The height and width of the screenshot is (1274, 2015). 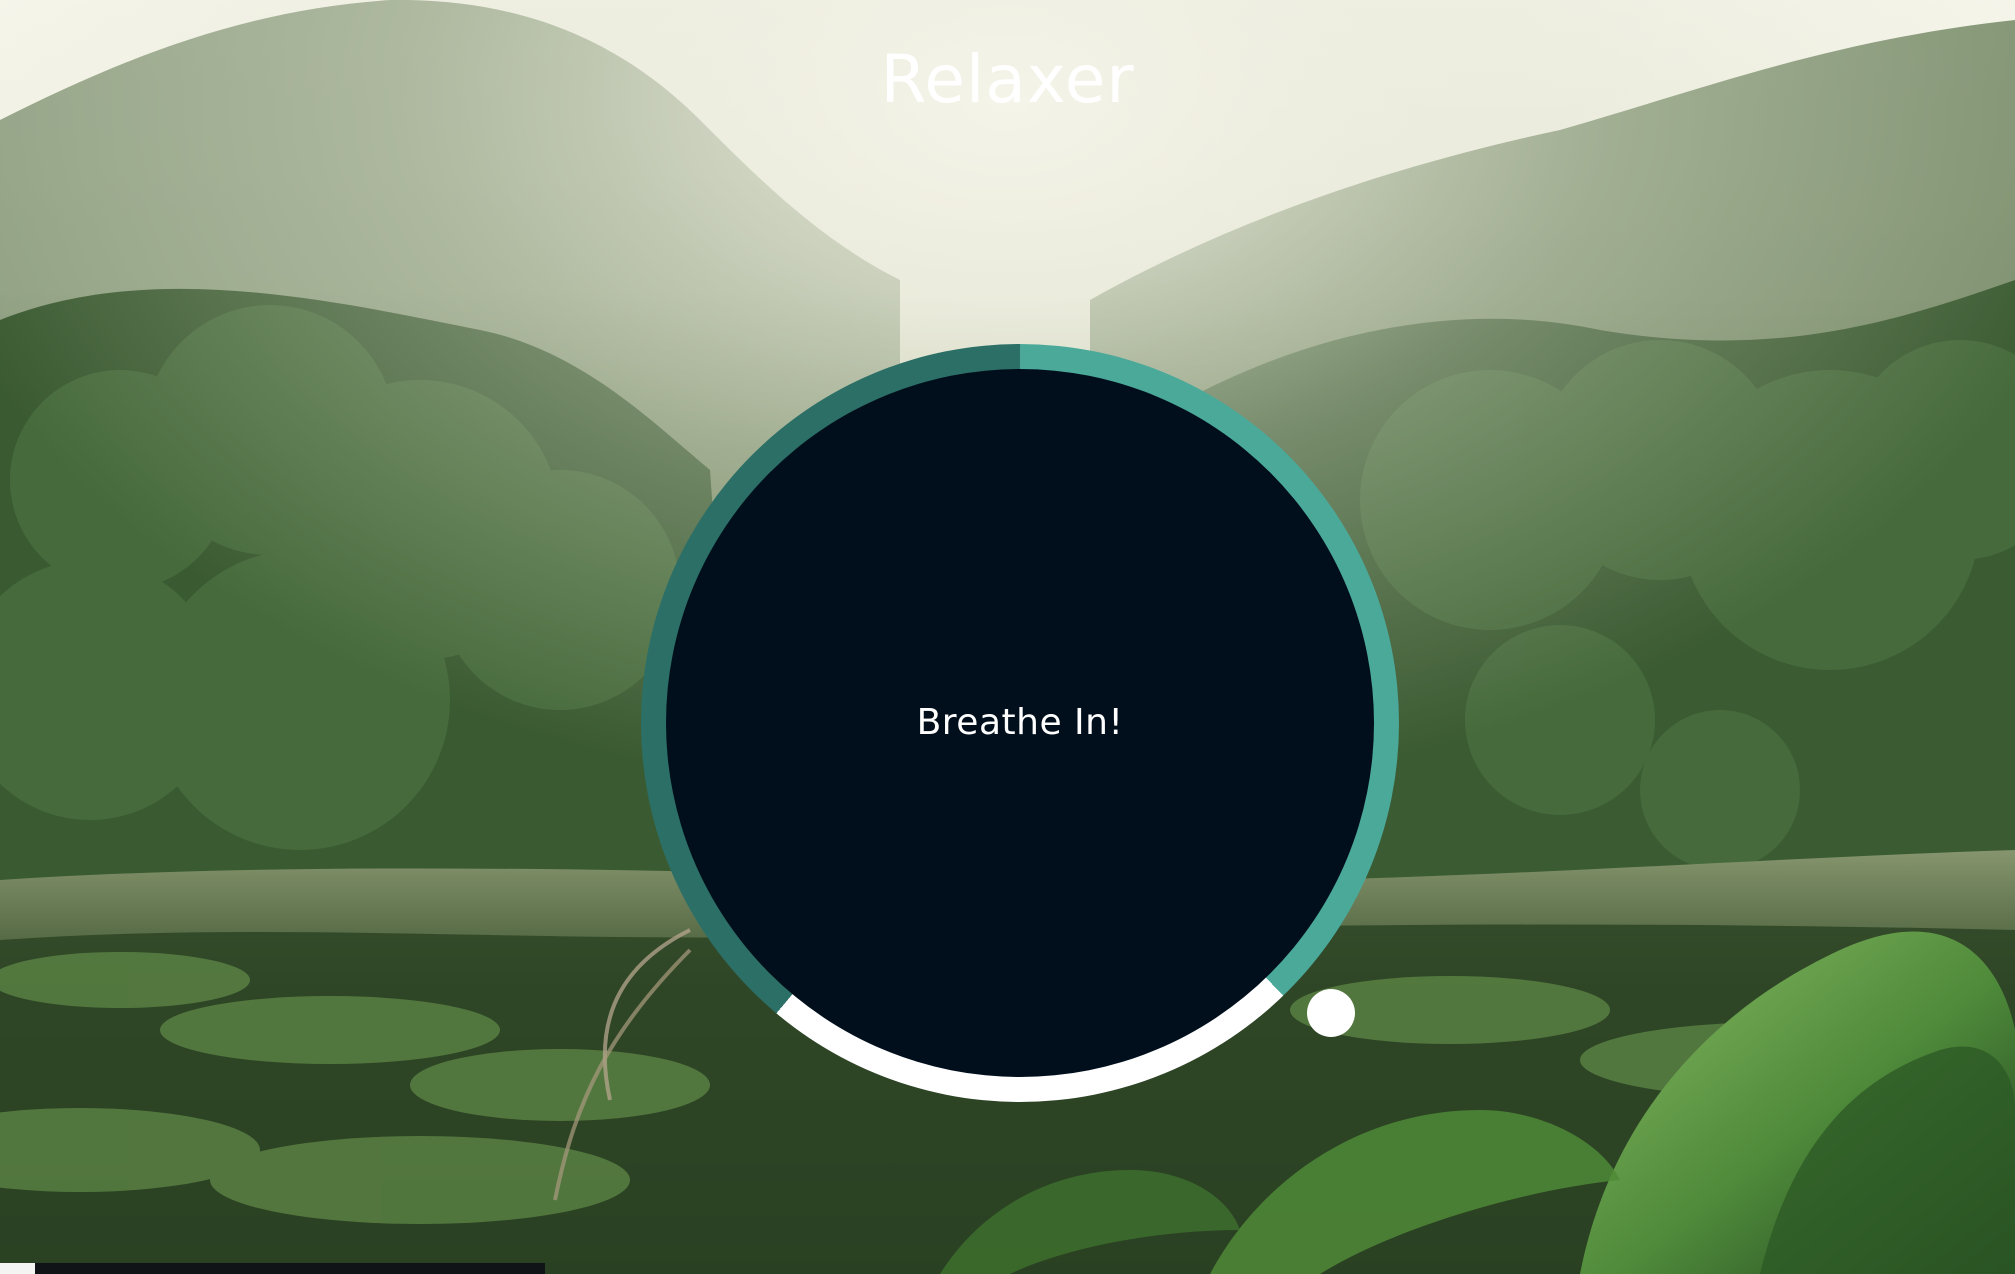 I want to click on app-title: Relaxer, so click(x=1007, y=79).